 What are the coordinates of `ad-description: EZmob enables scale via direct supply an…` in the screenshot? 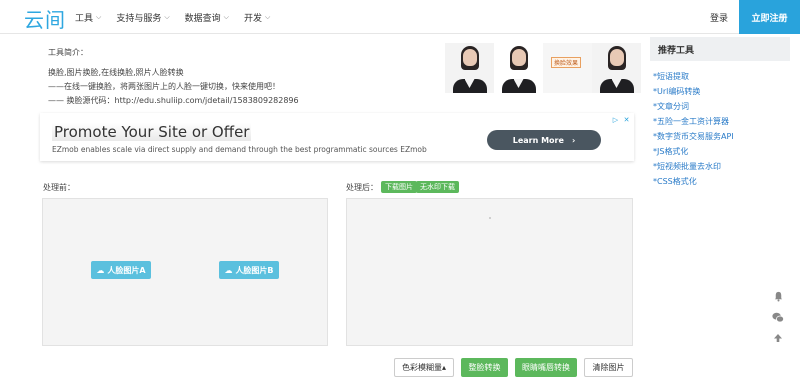 It's located at (239, 149).